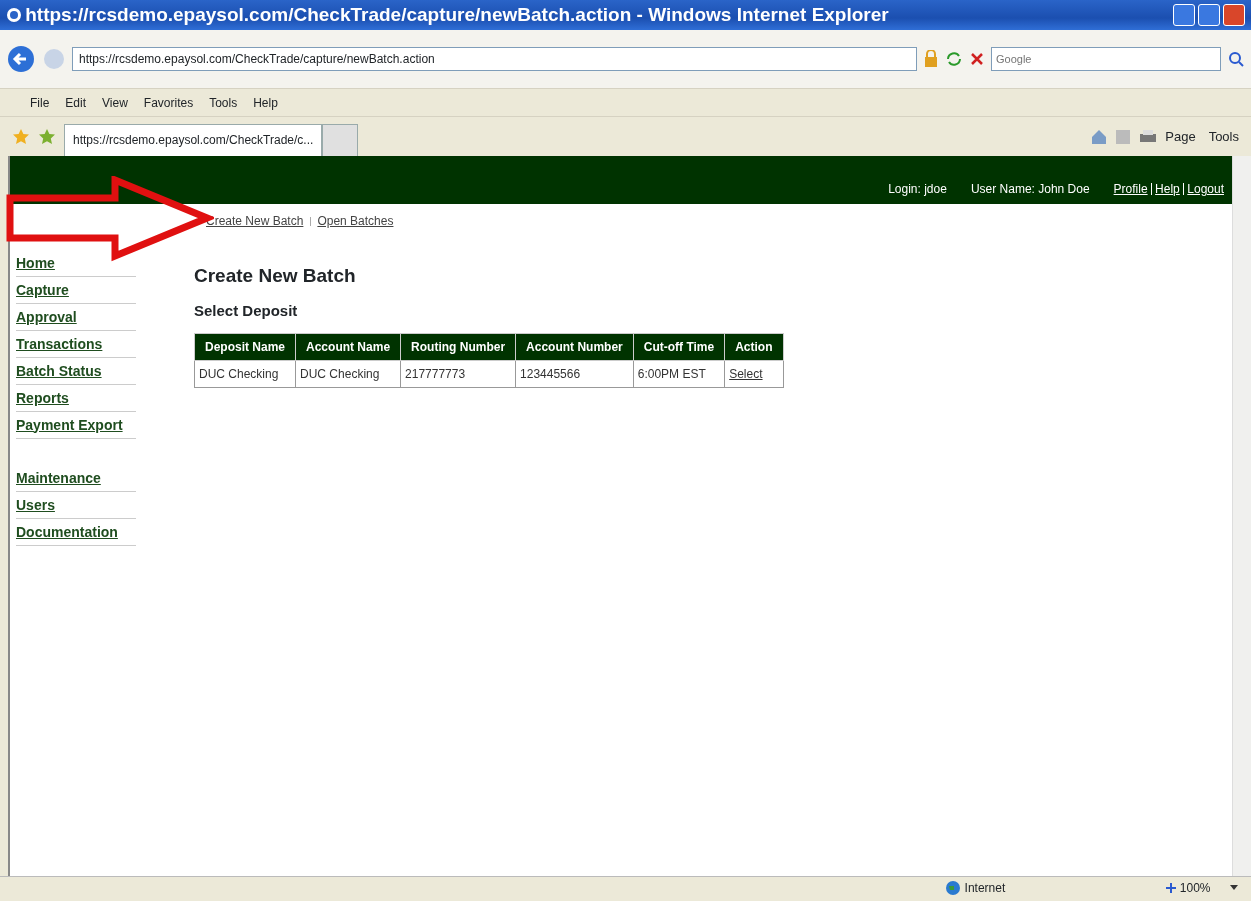  What do you see at coordinates (168, 102) in the screenshot?
I see `menu-item: Favorites` at bounding box center [168, 102].